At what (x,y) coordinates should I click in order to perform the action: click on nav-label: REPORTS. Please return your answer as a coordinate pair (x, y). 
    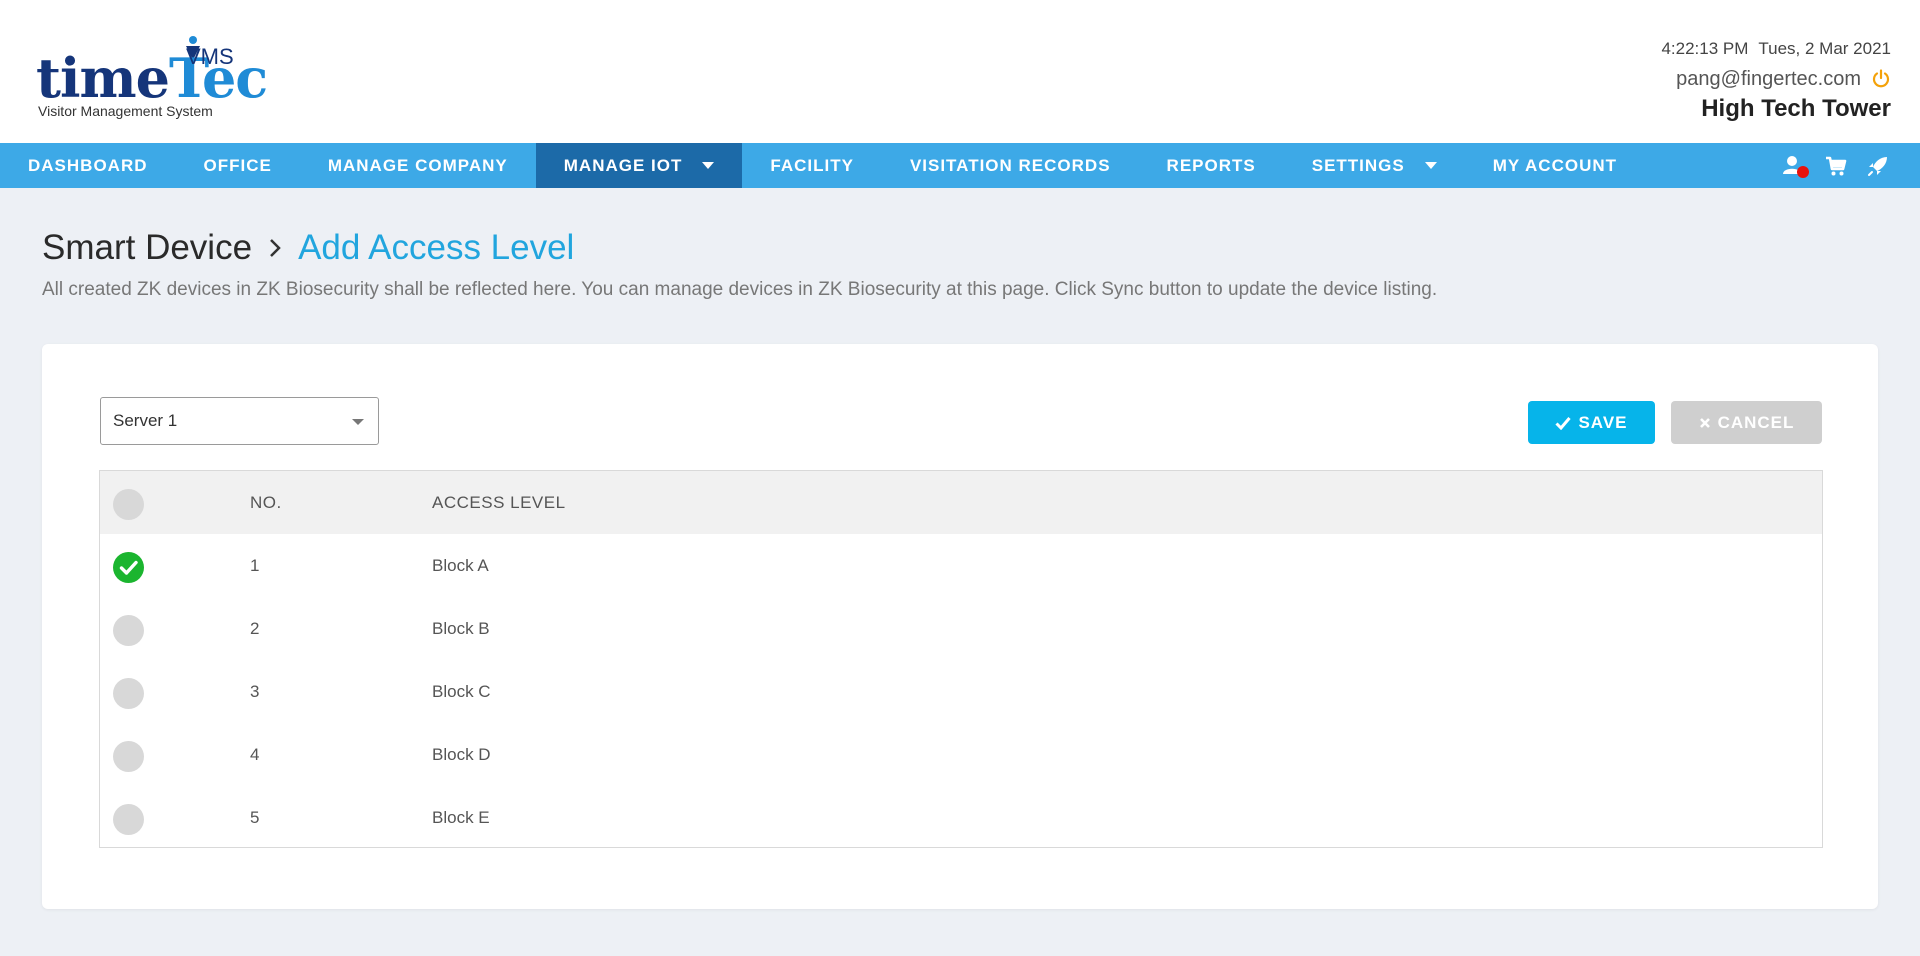
    Looking at the image, I should click on (1211, 165).